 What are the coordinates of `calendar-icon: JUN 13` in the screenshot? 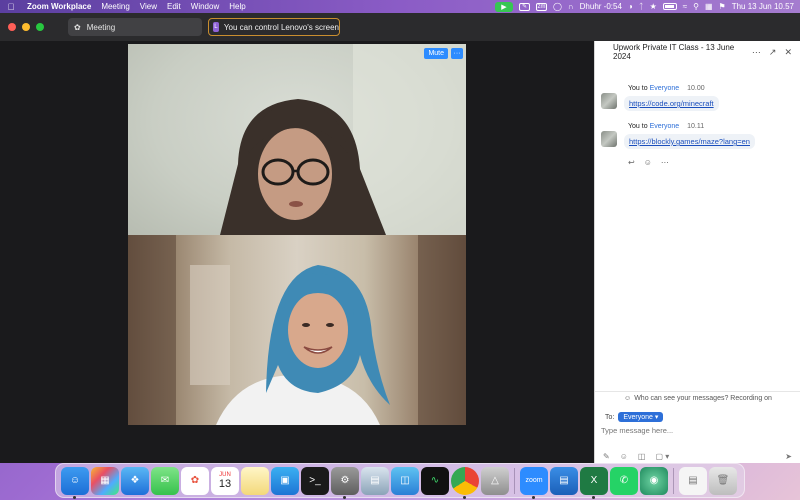 It's located at (225, 480).